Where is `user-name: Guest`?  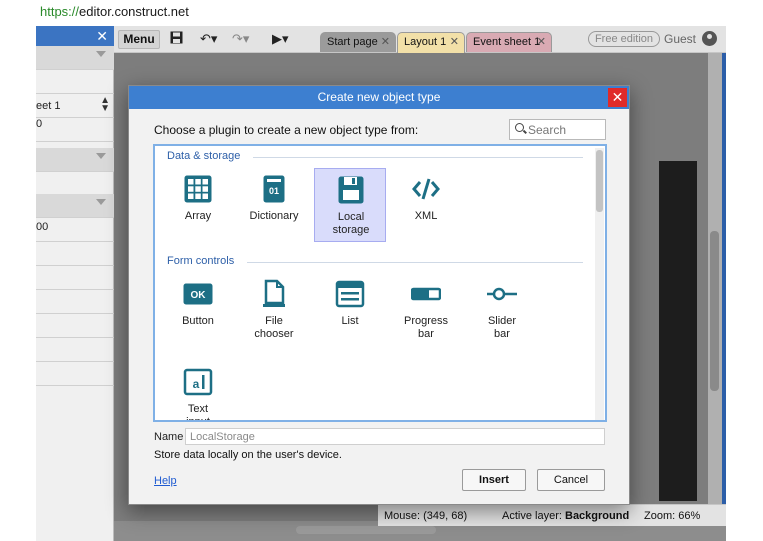 user-name: Guest is located at coordinates (680, 39).